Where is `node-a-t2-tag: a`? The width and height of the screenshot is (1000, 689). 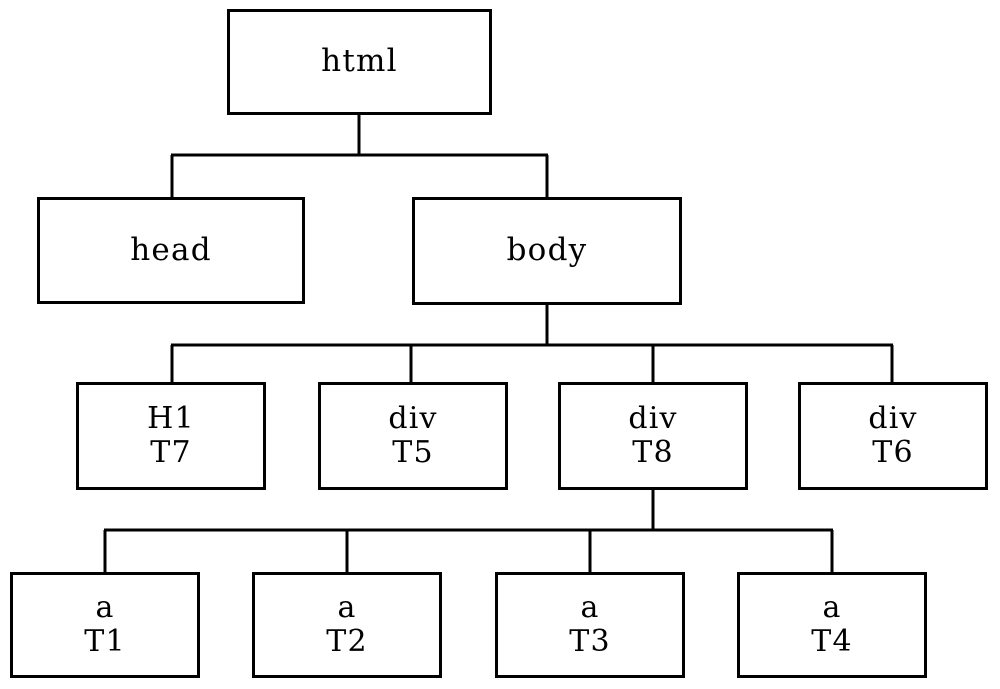
node-a-t2-tag: a is located at coordinates (347, 607).